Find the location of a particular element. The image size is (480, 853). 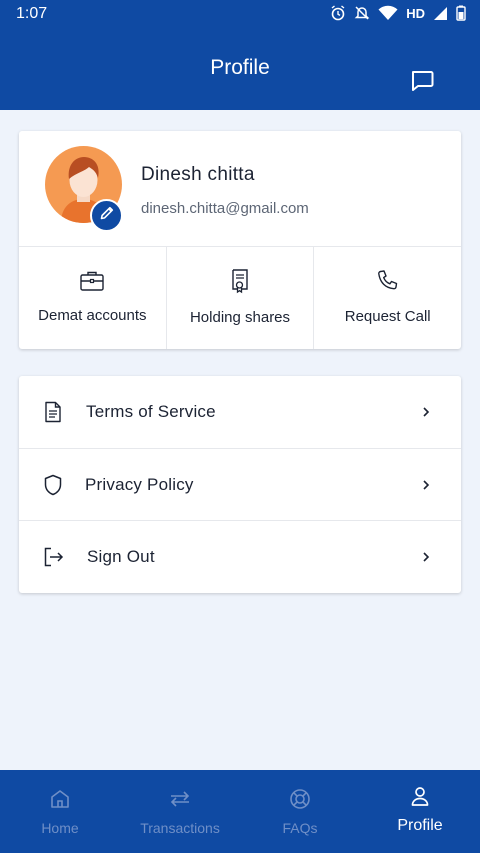

briefcase-icon is located at coordinates (92, 281).